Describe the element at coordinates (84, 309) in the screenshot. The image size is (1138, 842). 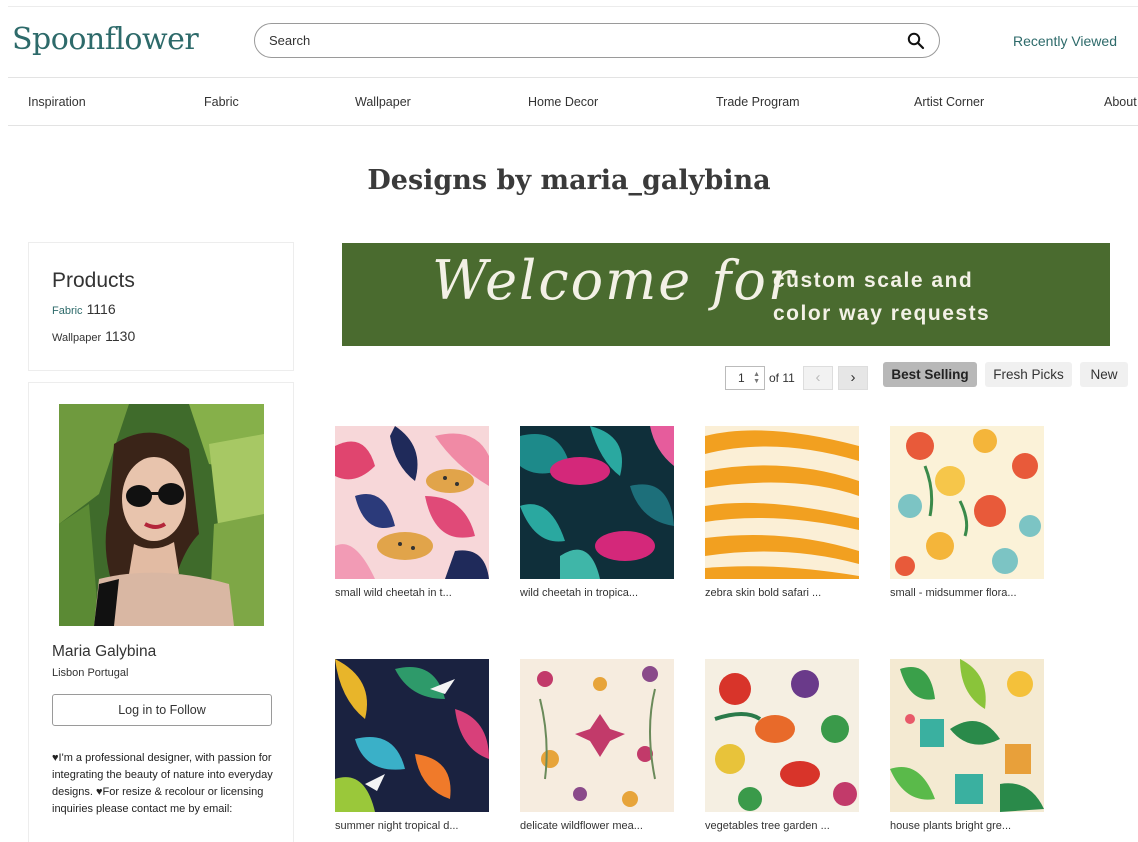
I see `product-row-fabric: Fabric 1116` at that location.